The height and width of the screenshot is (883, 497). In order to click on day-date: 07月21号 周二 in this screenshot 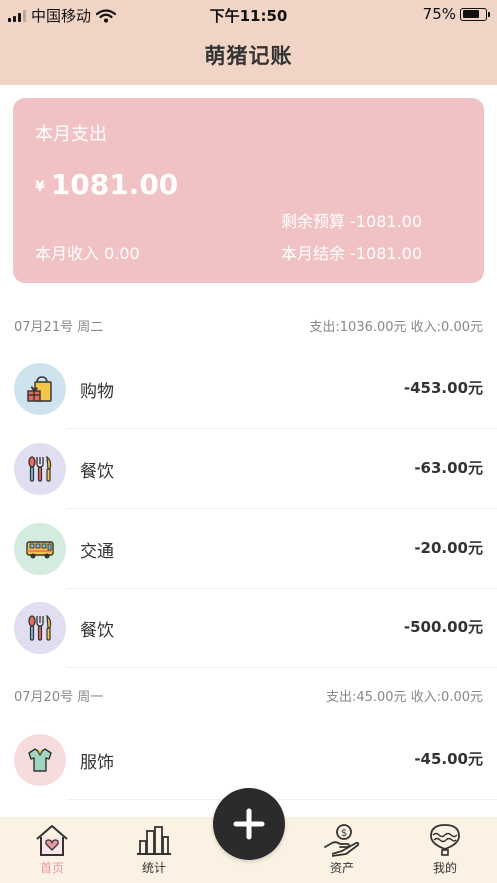, I will do `click(59, 327)`.